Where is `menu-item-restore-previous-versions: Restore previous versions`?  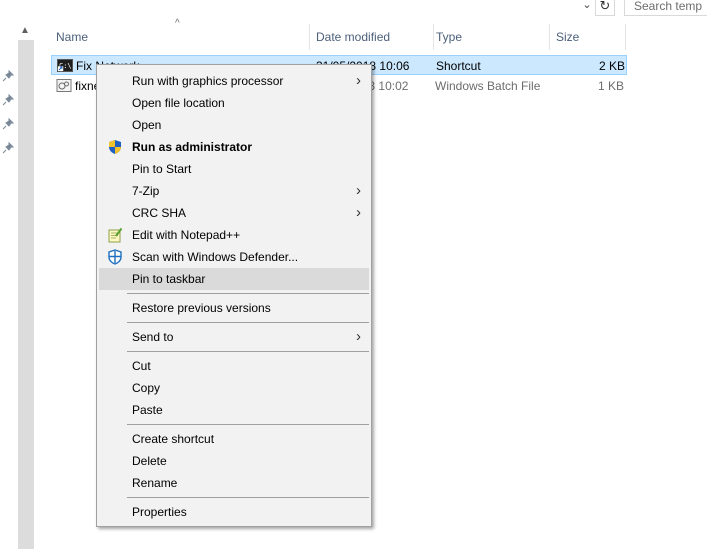 menu-item-restore-previous-versions: Restore previous versions is located at coordinates (234, 308).